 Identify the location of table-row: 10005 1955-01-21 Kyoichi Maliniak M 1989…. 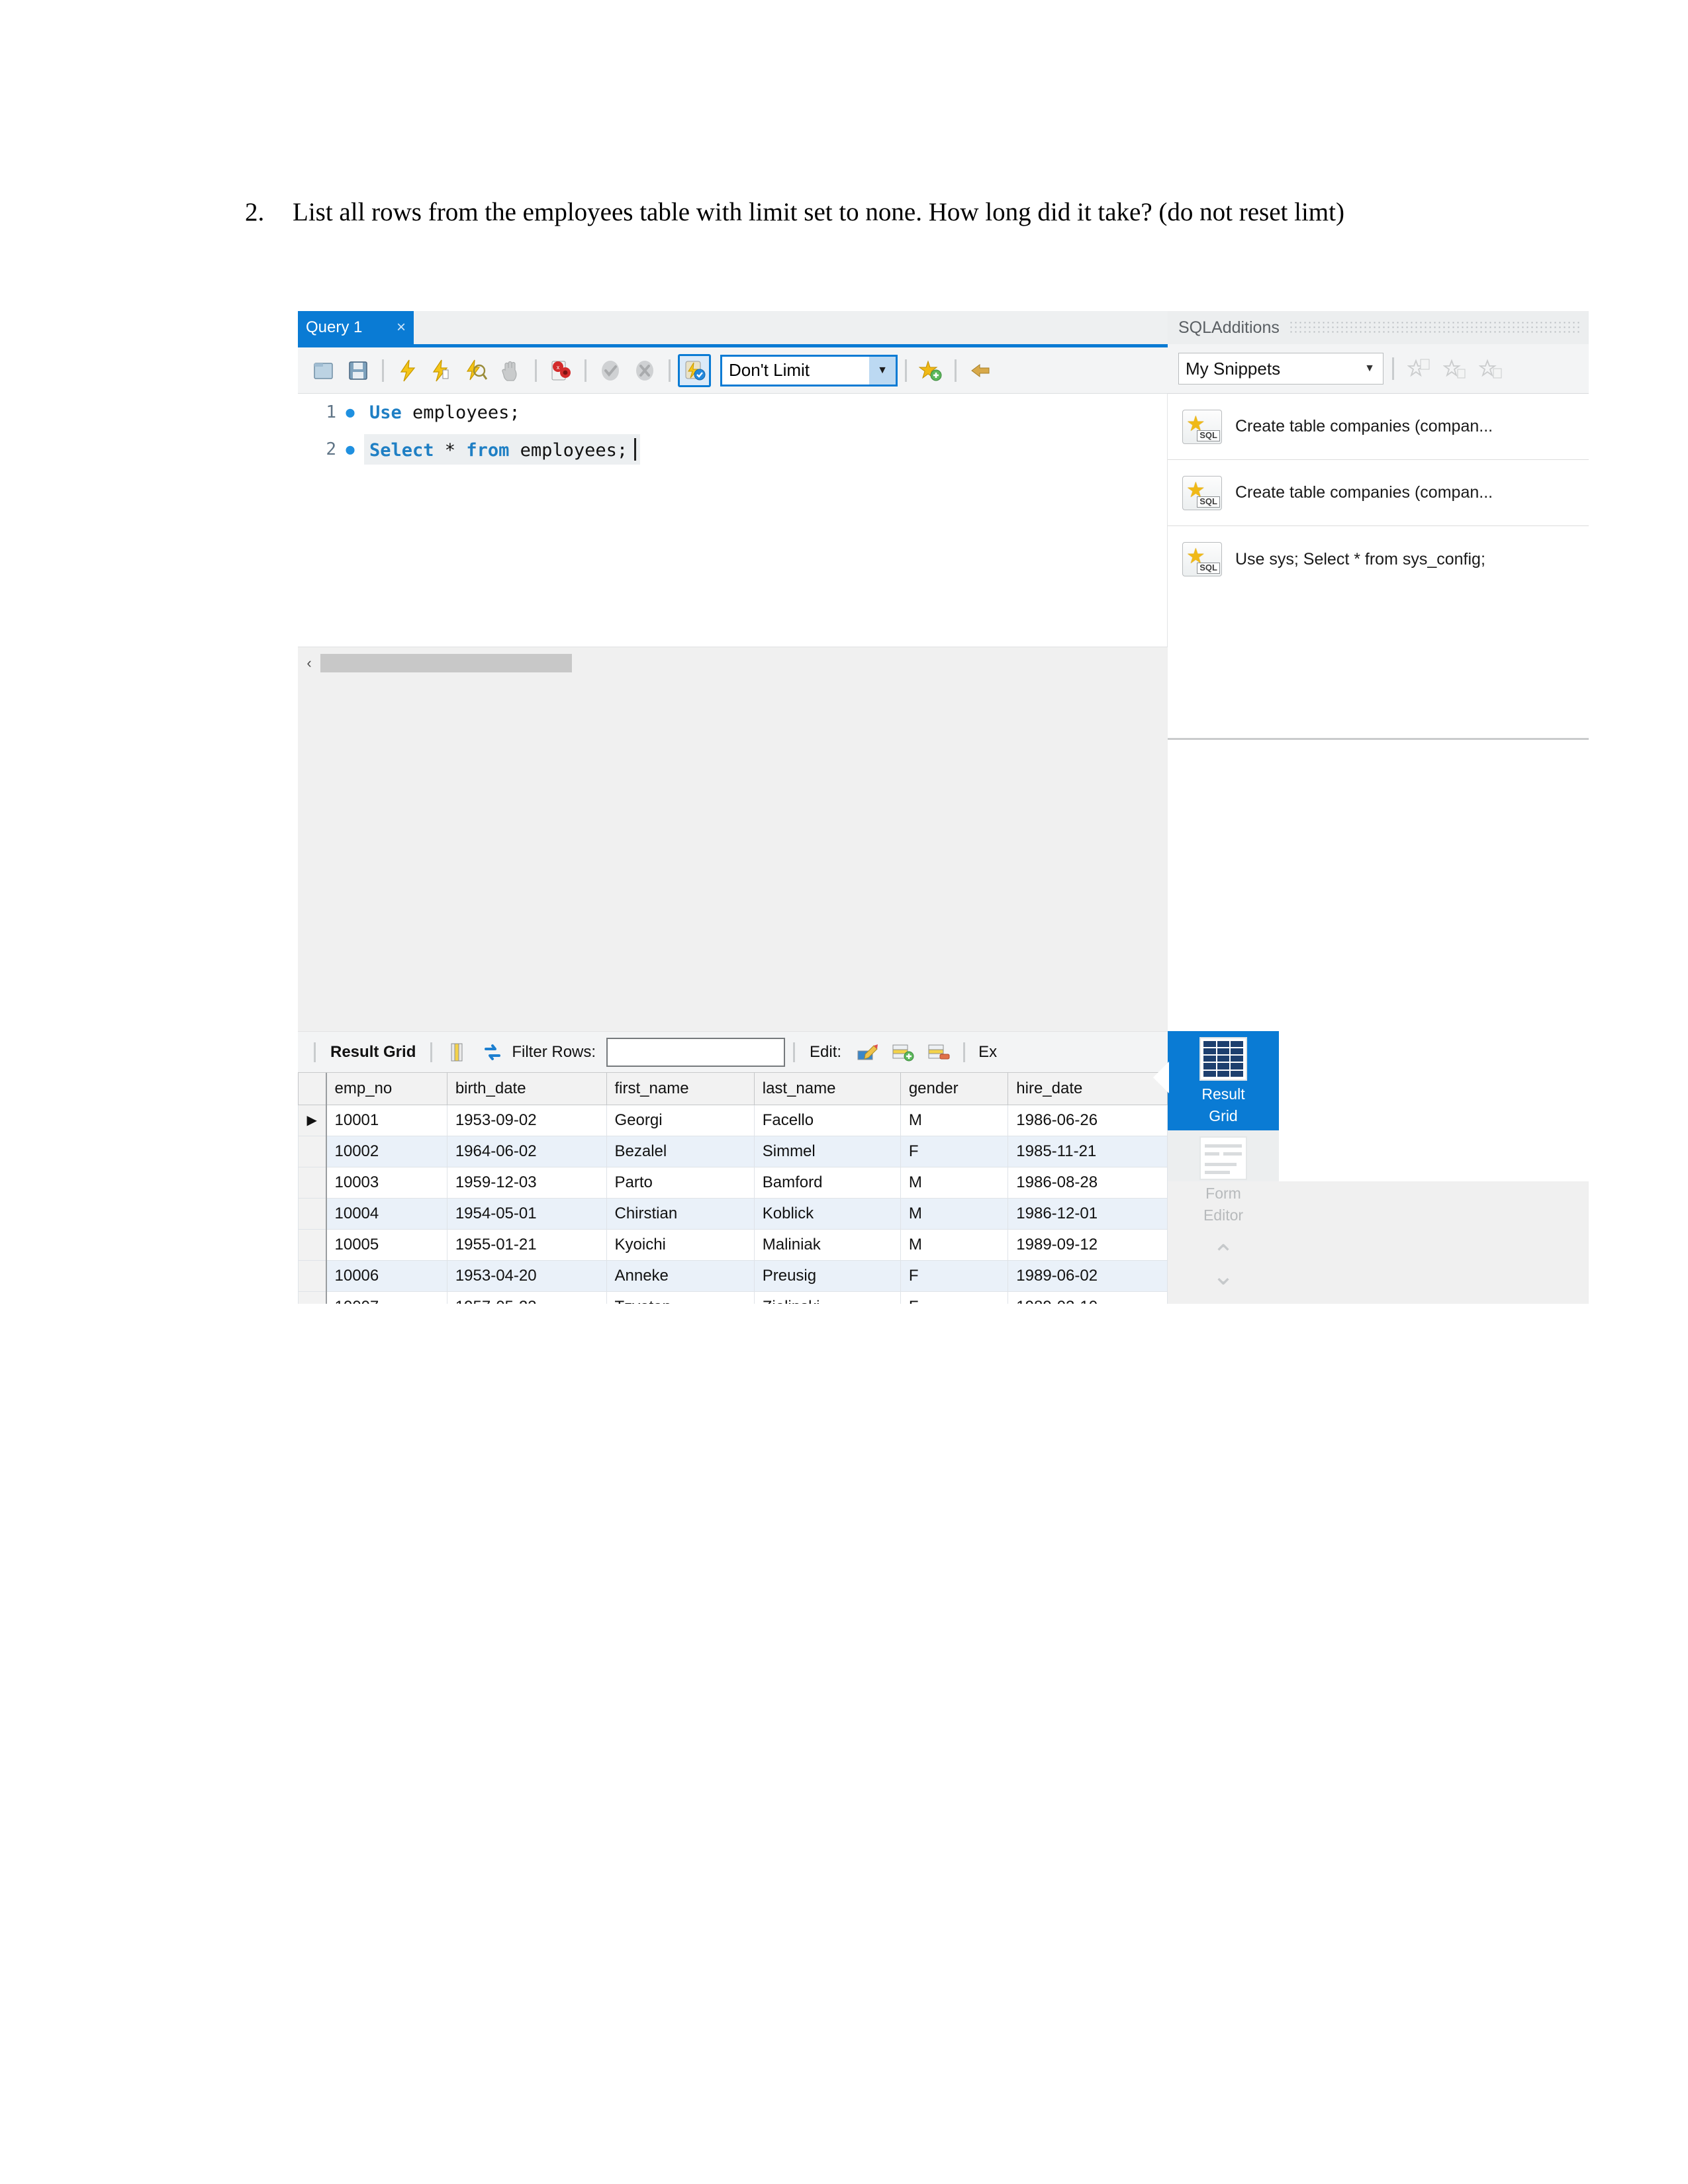
(733, 1244).